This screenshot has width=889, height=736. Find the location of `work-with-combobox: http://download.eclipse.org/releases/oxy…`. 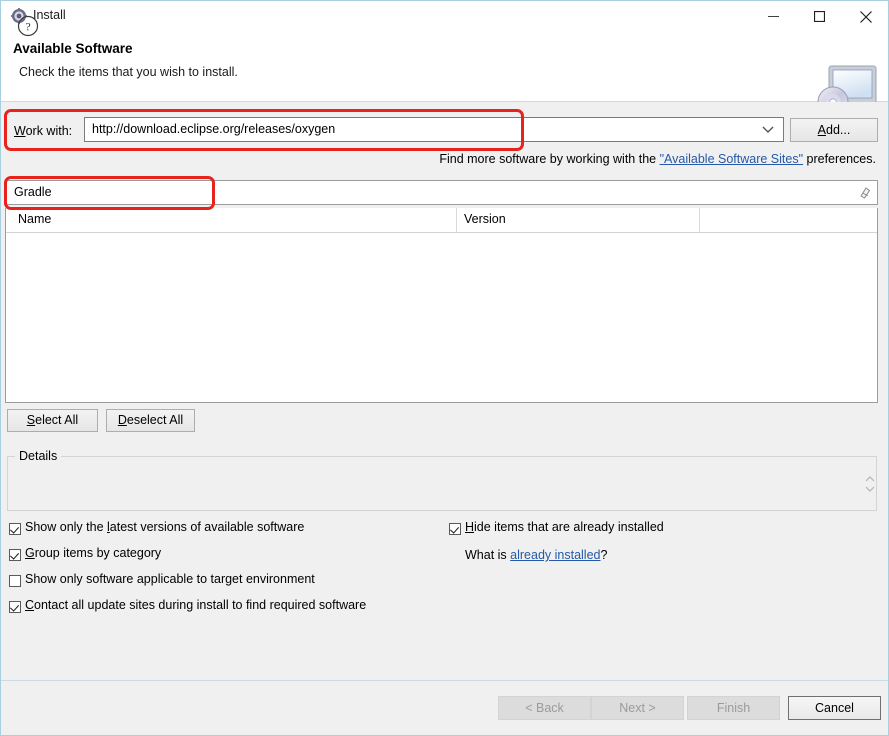

work-with-combobox: http://download.eclipse.org/releases/oxy… is located at coordinates (434, 129).